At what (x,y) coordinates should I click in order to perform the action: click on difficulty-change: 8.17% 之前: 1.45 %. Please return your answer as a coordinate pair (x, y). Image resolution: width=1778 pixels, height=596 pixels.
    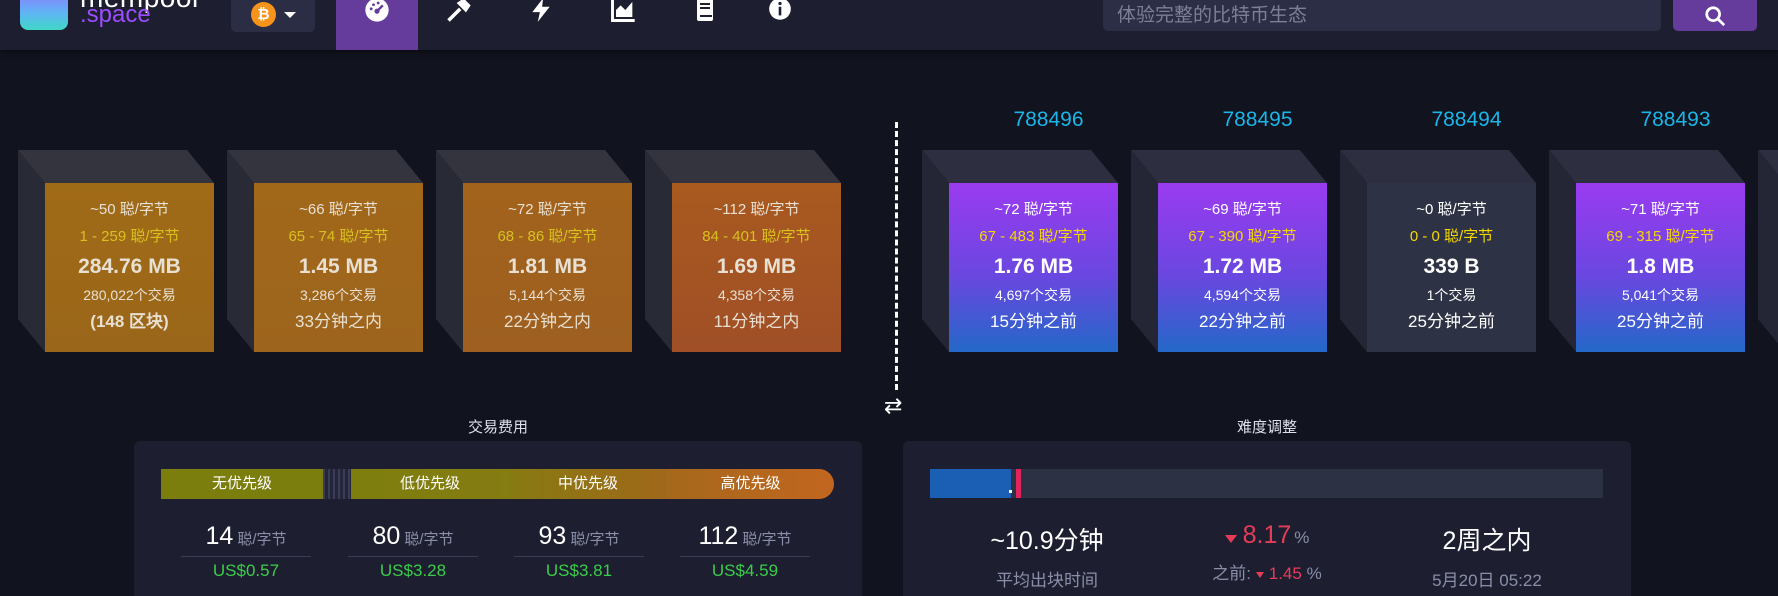
    Looking at the image, I should click on (1267, 552).